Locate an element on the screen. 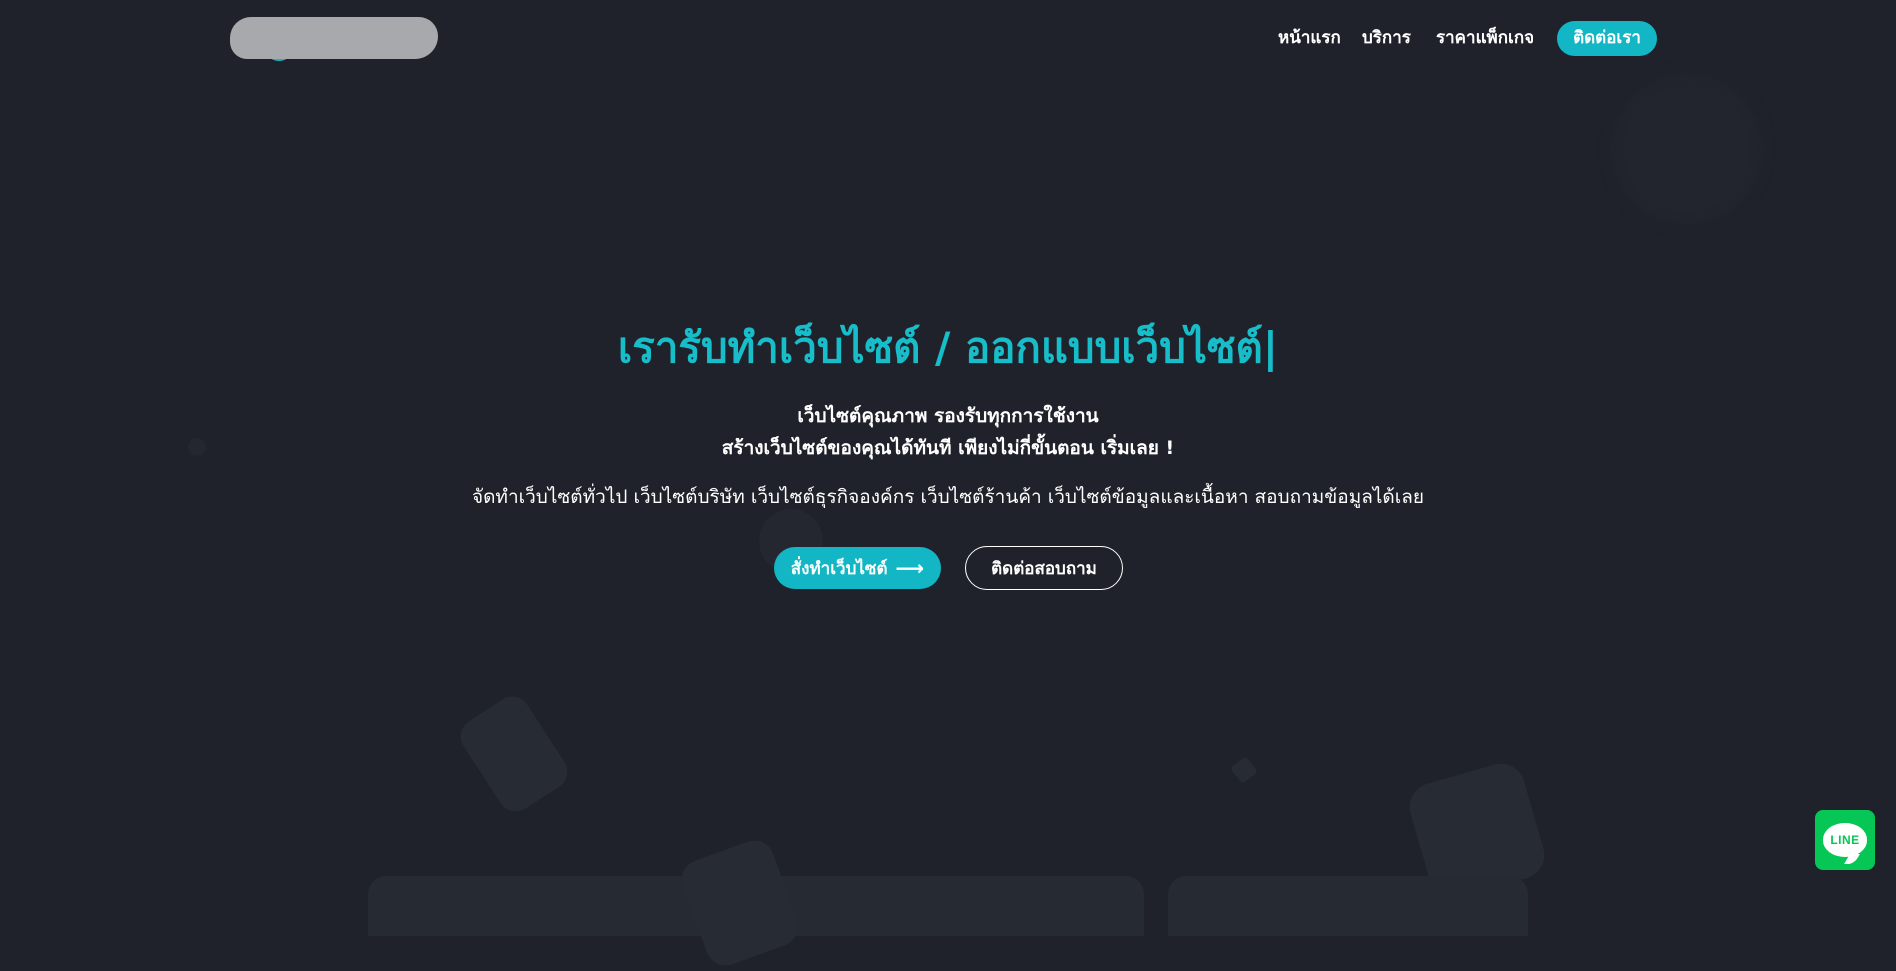  nav-item-home: หน้าแรก is located at coordinates (1309, 38).